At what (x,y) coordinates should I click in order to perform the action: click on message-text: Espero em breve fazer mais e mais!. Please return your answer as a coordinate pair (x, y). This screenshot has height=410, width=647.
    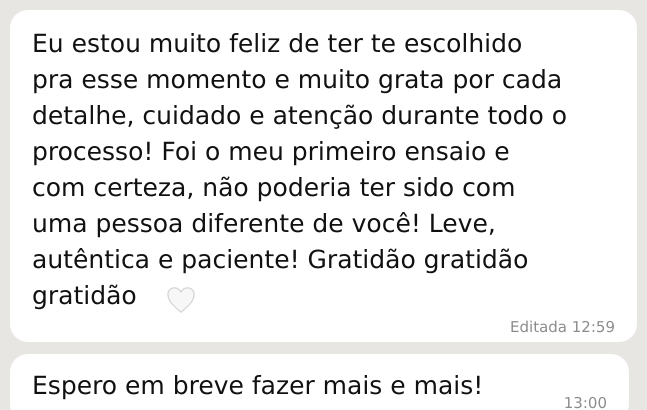
    Looking at the image, I should click on (258, 386).